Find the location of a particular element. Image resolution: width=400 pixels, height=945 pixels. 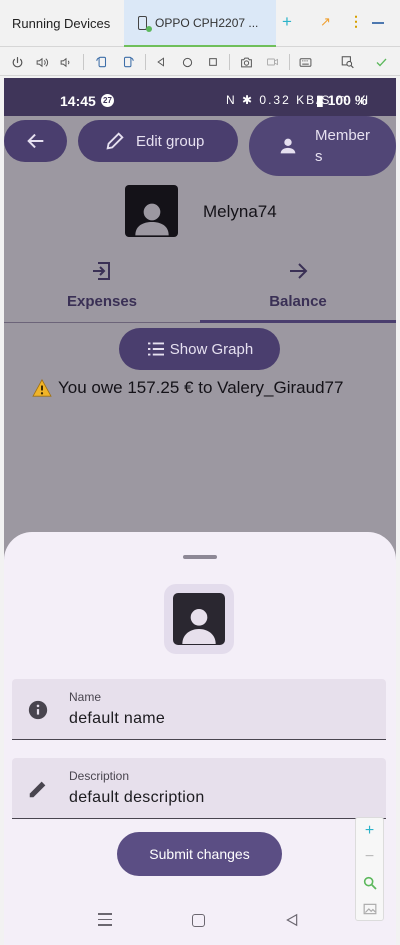

login-icon is located at coordinates (101, 271).